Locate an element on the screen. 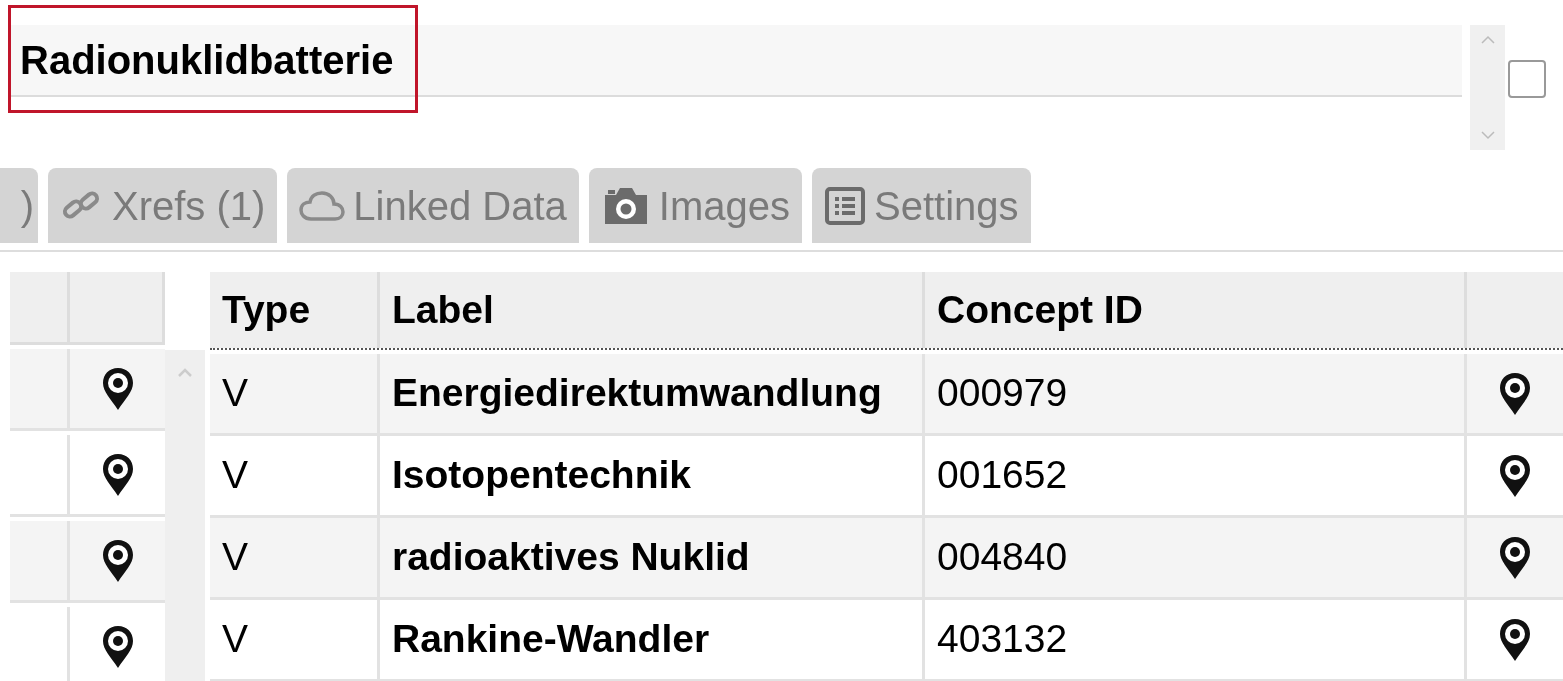 This screenshot has height=681, width=1563. list-icon is located at coordinates (845, 205).